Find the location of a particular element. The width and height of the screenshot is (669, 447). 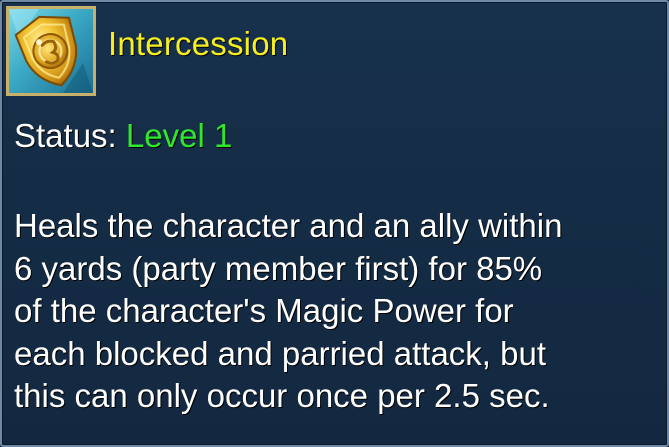

description-line: this can only occur once per 2.5 sec. is located at coordinates (282, 395).